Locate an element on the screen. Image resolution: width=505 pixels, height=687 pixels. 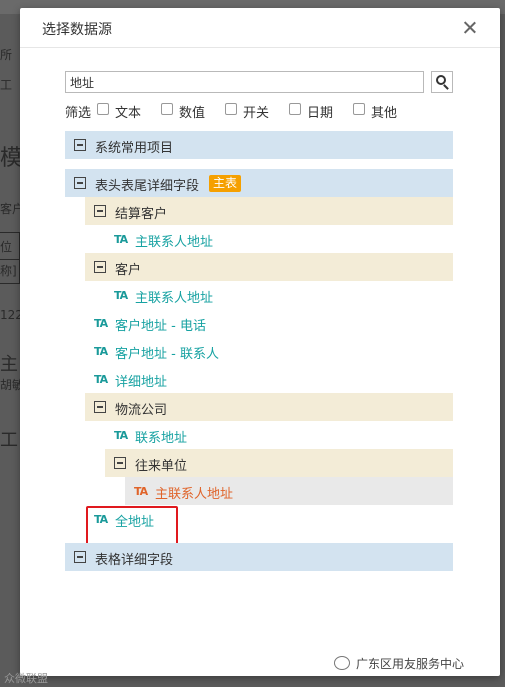
tree-node-label: 物流公司 is located at coordinates (141, 410).